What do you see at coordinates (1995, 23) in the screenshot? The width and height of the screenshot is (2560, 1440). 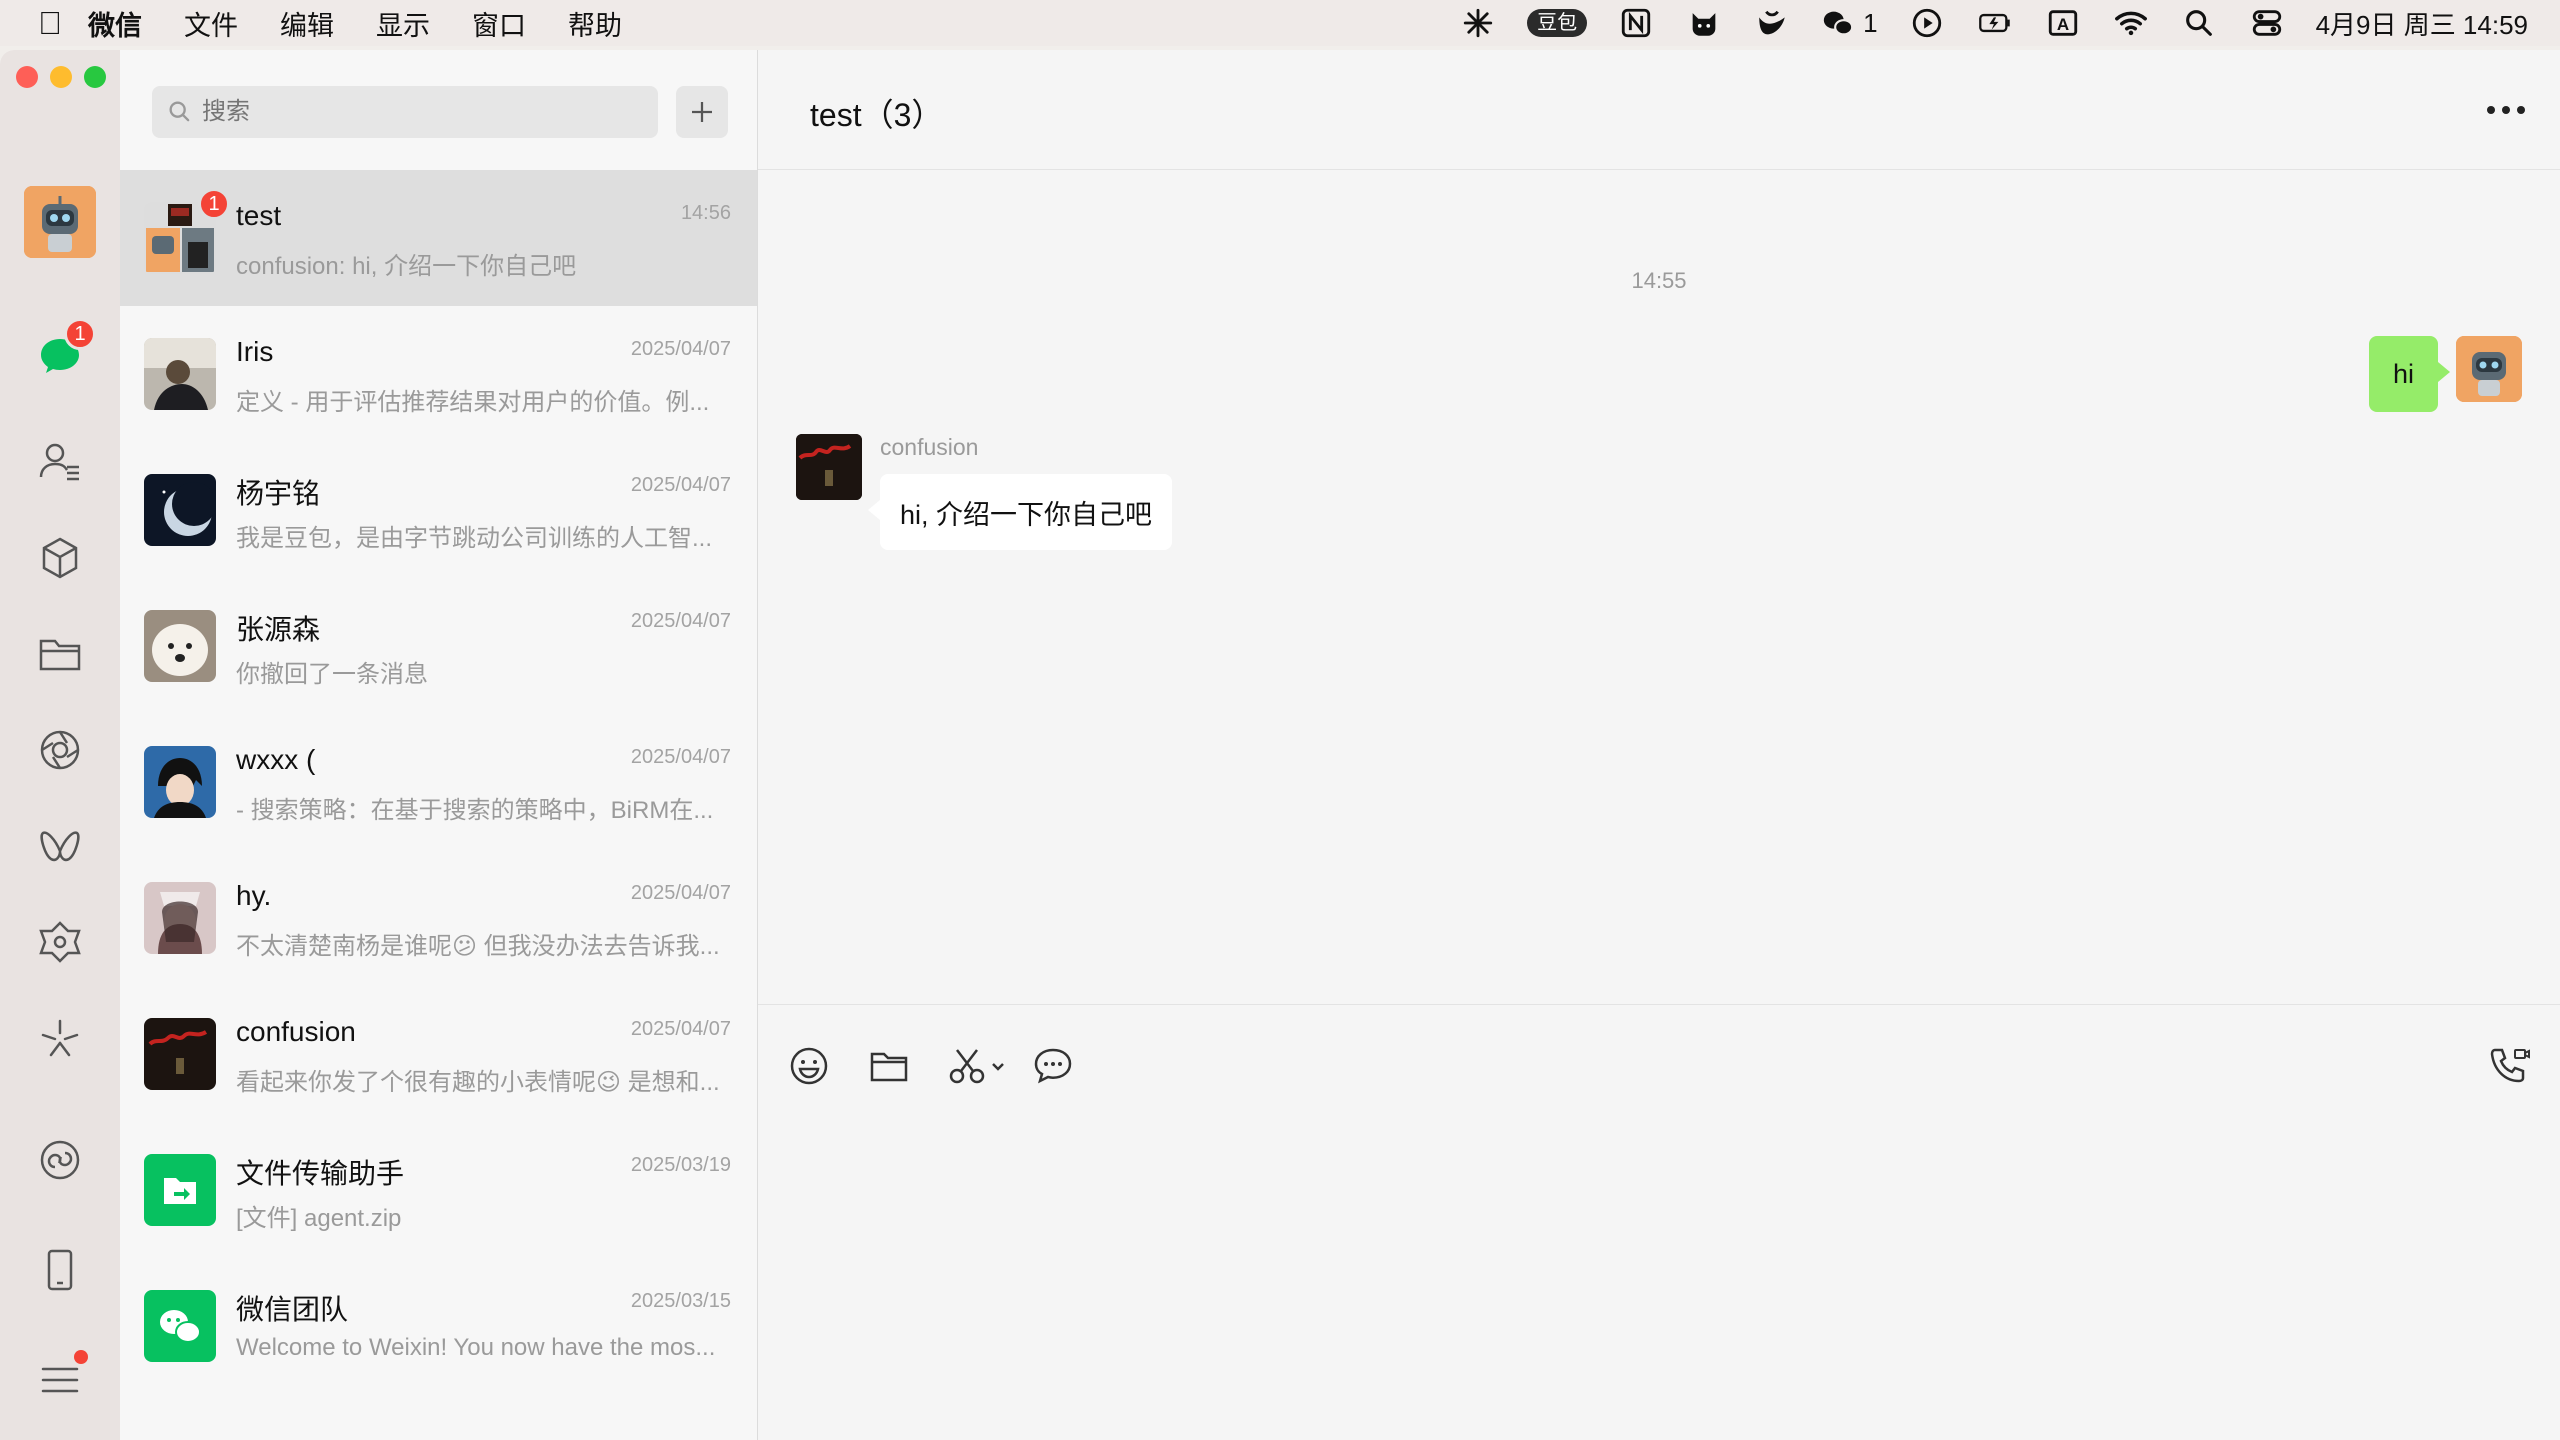 I see `battery-icon` at bounding box center [1995, 23].